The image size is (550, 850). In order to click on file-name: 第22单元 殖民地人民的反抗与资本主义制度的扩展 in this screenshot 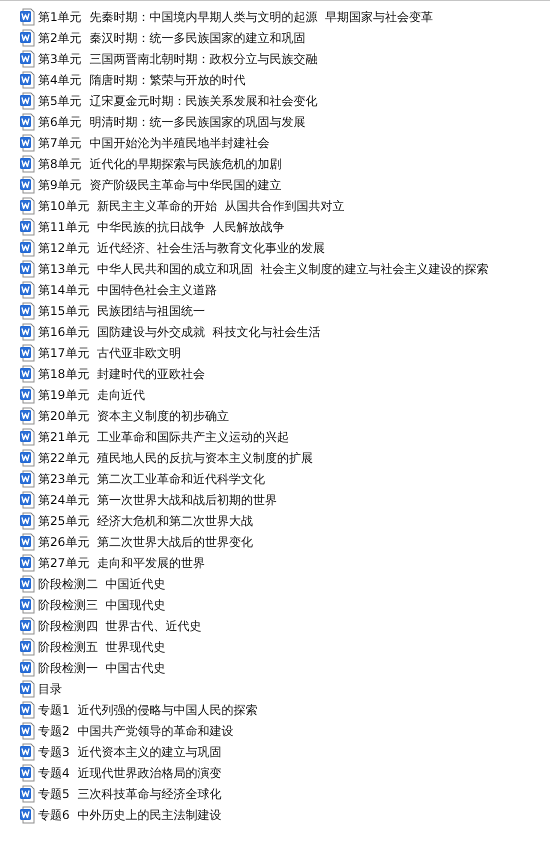, I will do `click(175, 458)`.